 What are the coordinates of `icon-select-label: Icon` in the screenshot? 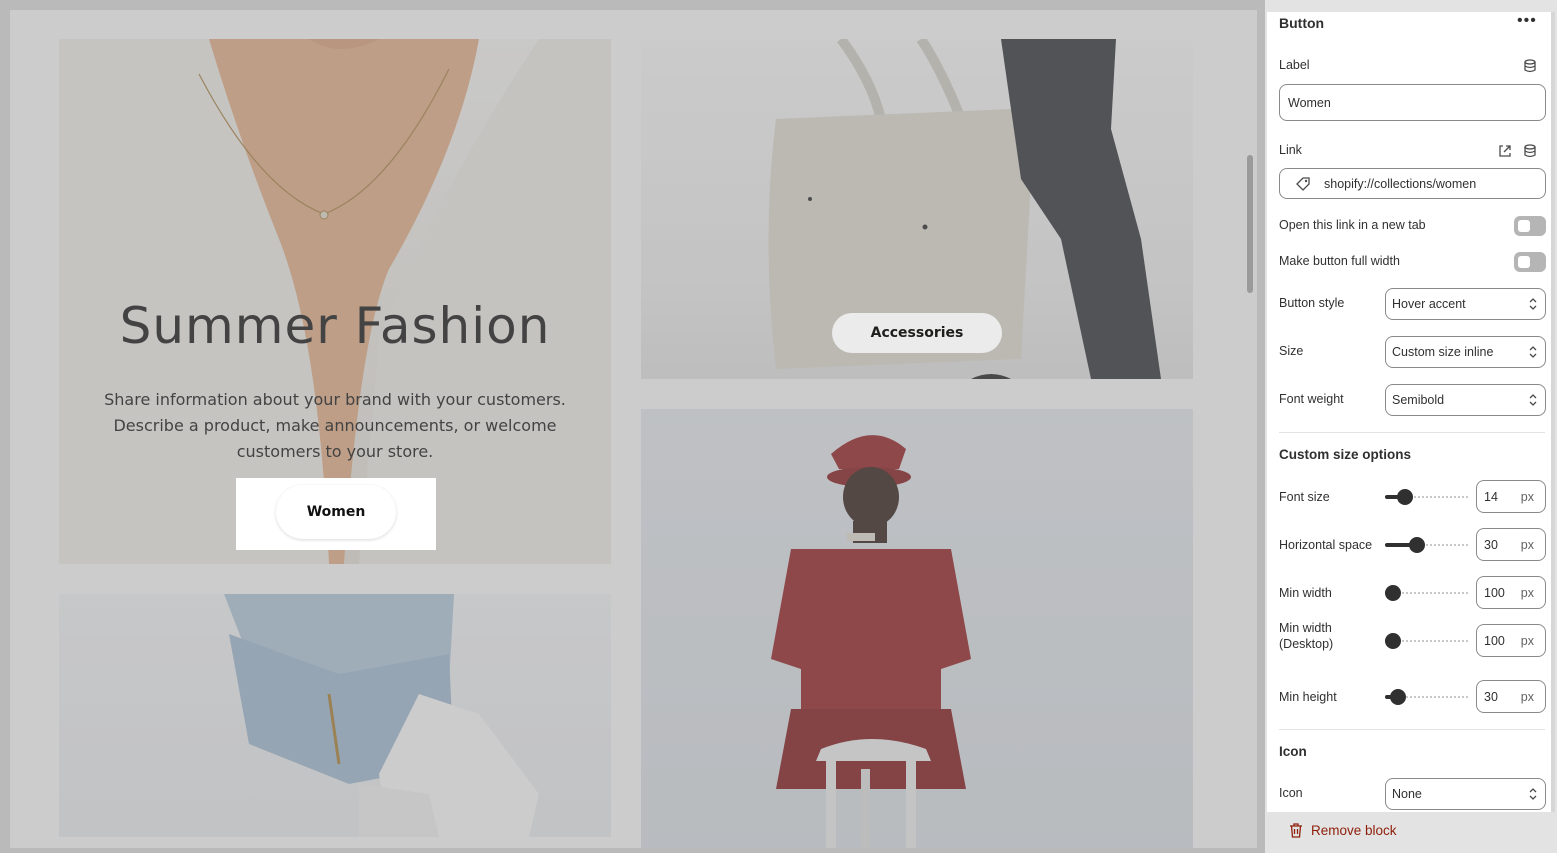 It's located at (1291, 793).